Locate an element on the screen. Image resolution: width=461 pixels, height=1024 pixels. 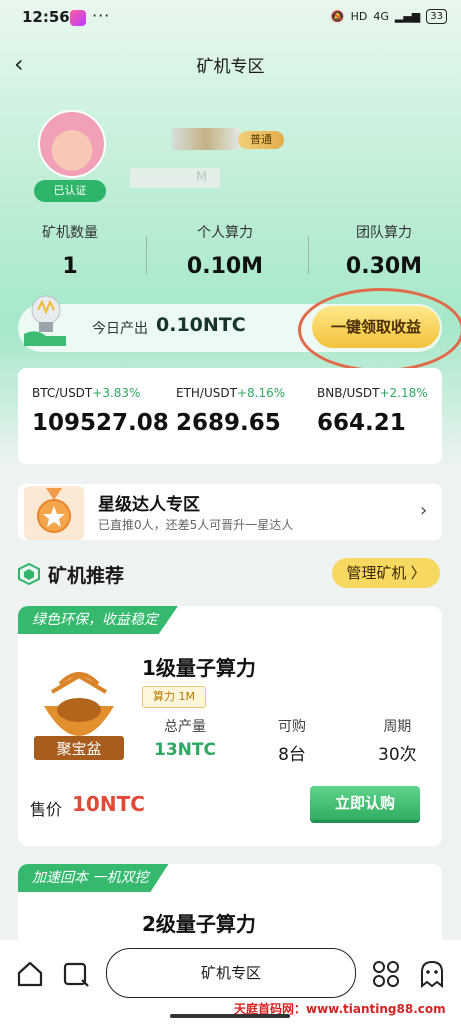
section-title: 矿机推荐 is located at coordinates (86, 576).